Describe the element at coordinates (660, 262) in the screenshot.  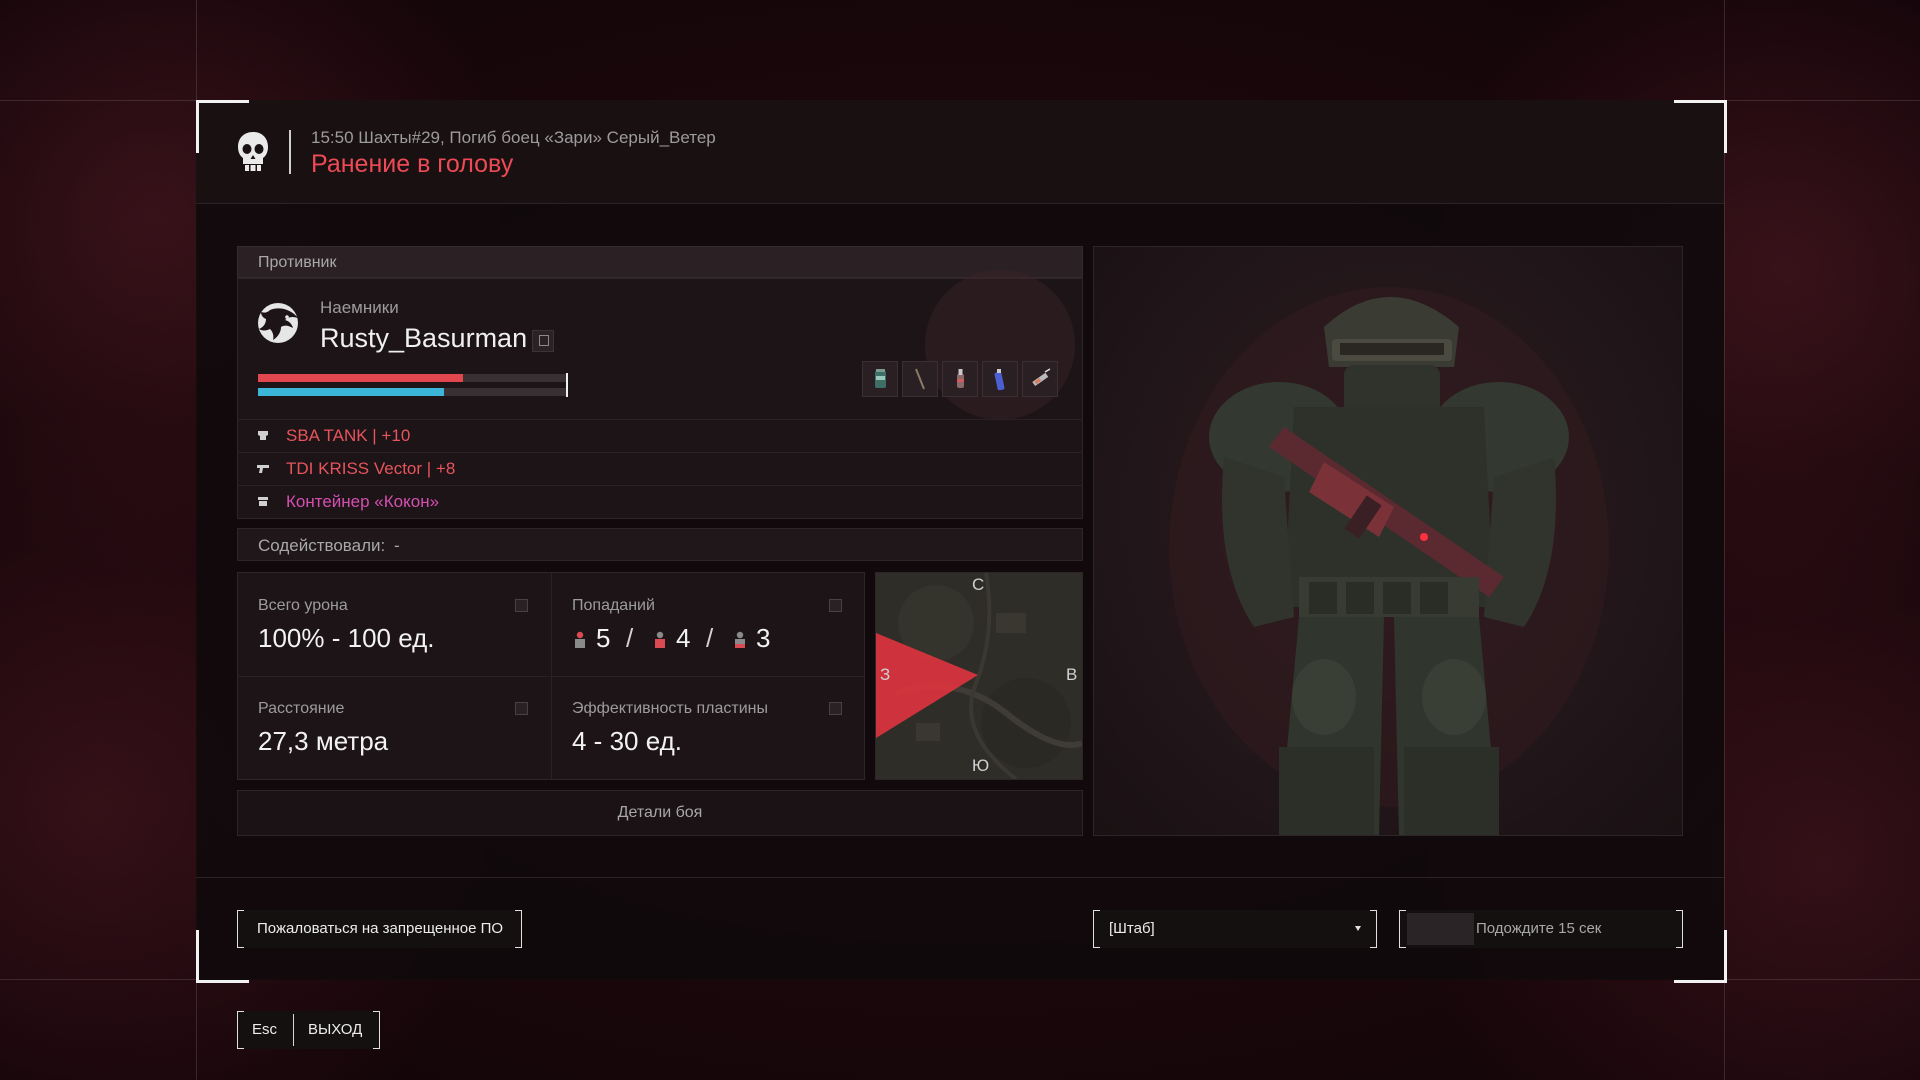
I see `enemy-section-header: Противник` at that location.